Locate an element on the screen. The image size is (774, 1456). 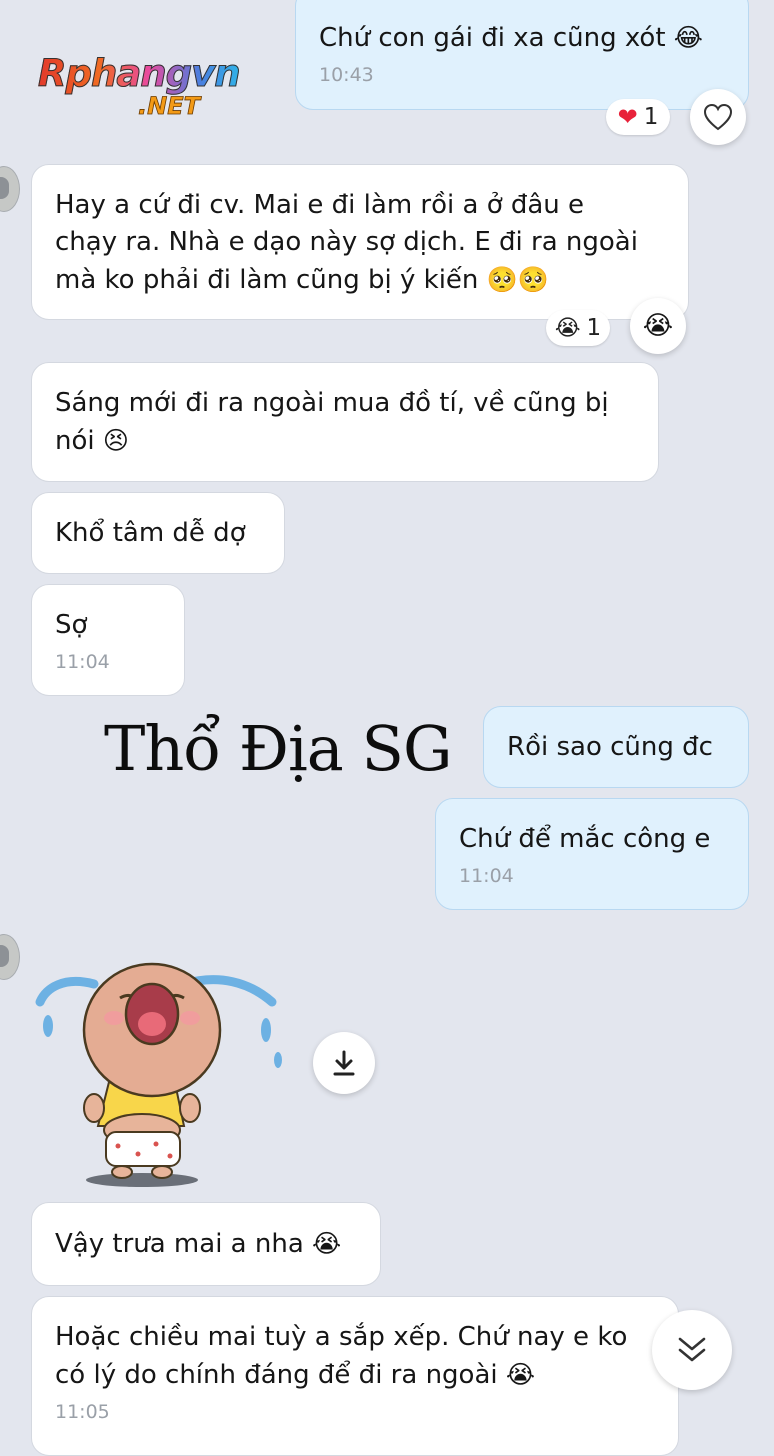
logo-text: Rphangvn is located at coordinates (140, 74).